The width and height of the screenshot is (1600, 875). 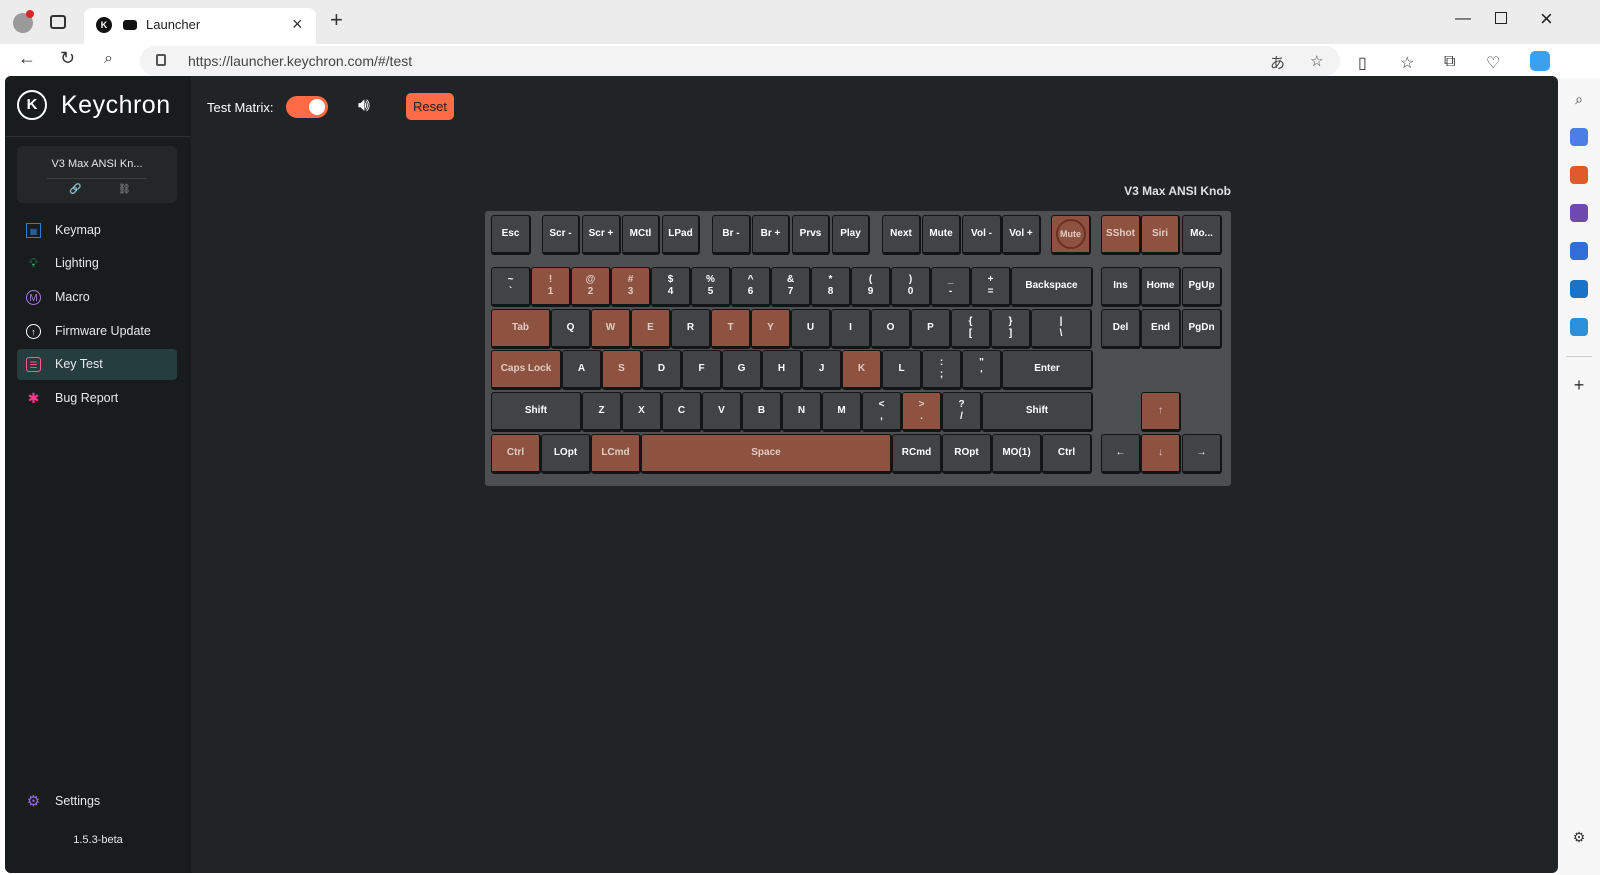 What do you see at coordinates (842, 412) in the screenshot?
I see `key-m: M` at bounding box center [842, 412].